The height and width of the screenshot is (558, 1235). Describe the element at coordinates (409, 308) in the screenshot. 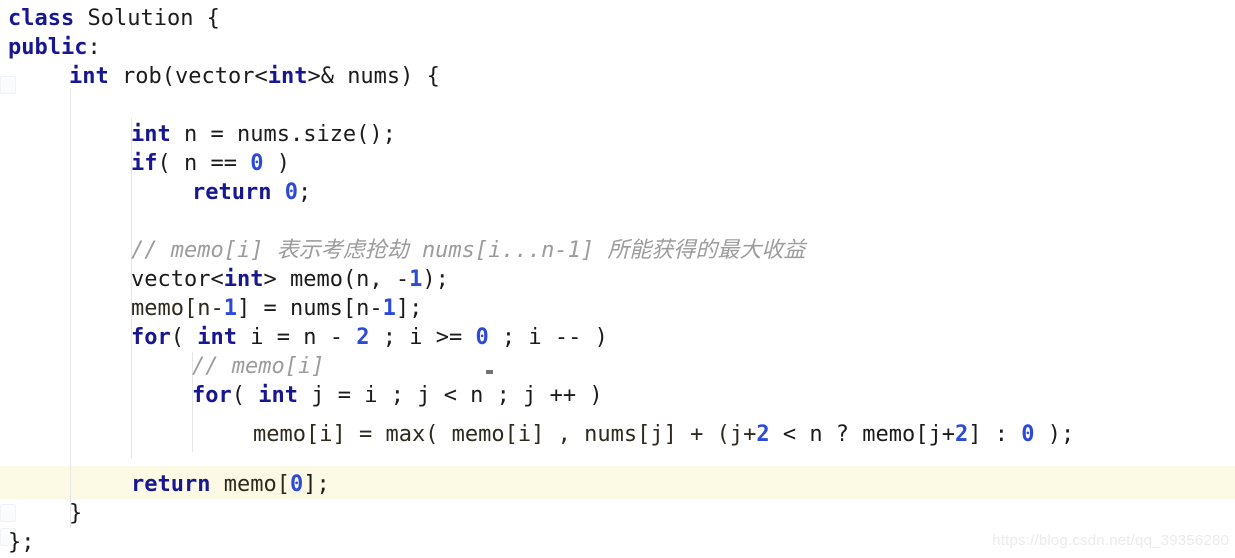

I see `token-line11-c: ];` at that location.